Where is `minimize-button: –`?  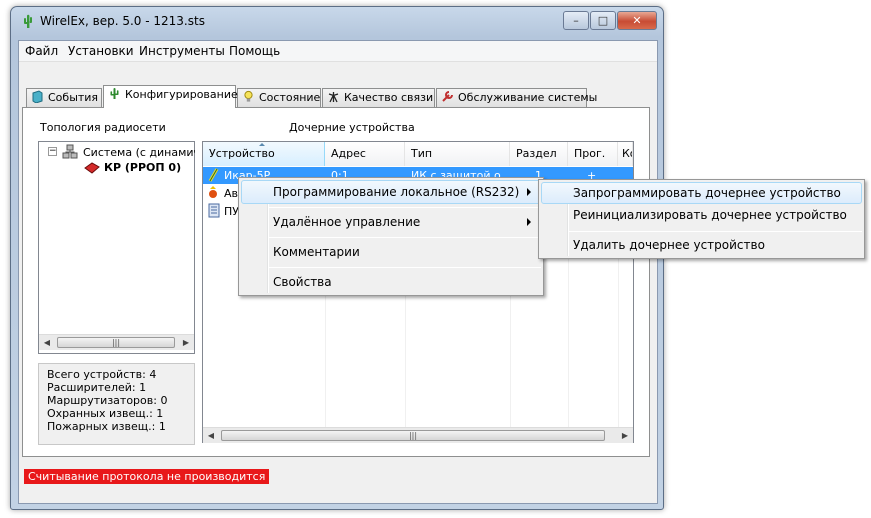 minimize-button: – is located at coordinates (576, 20).